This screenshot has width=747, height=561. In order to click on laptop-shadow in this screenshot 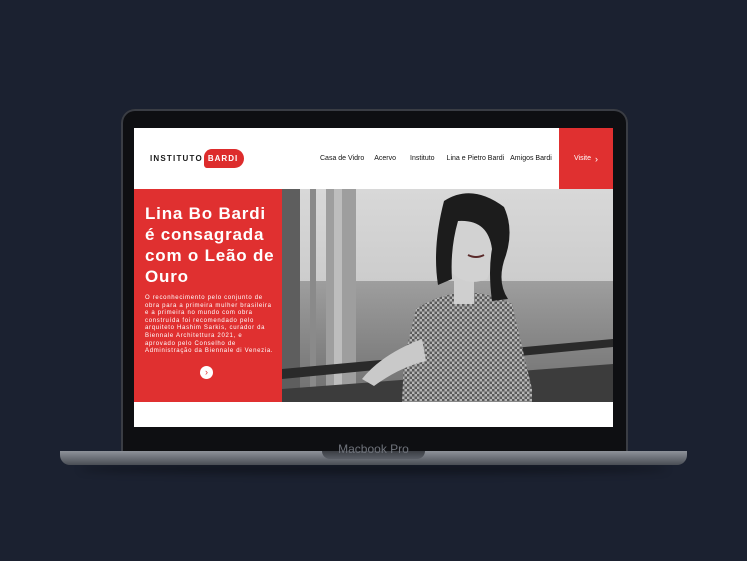, I will do `click(373, 469)`.